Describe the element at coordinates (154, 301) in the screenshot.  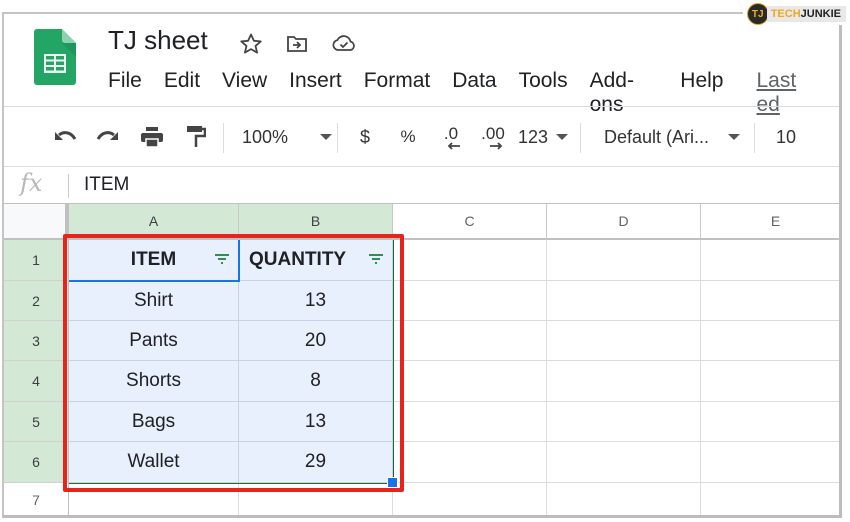
I see `cell-a2: Shirt` at that location.